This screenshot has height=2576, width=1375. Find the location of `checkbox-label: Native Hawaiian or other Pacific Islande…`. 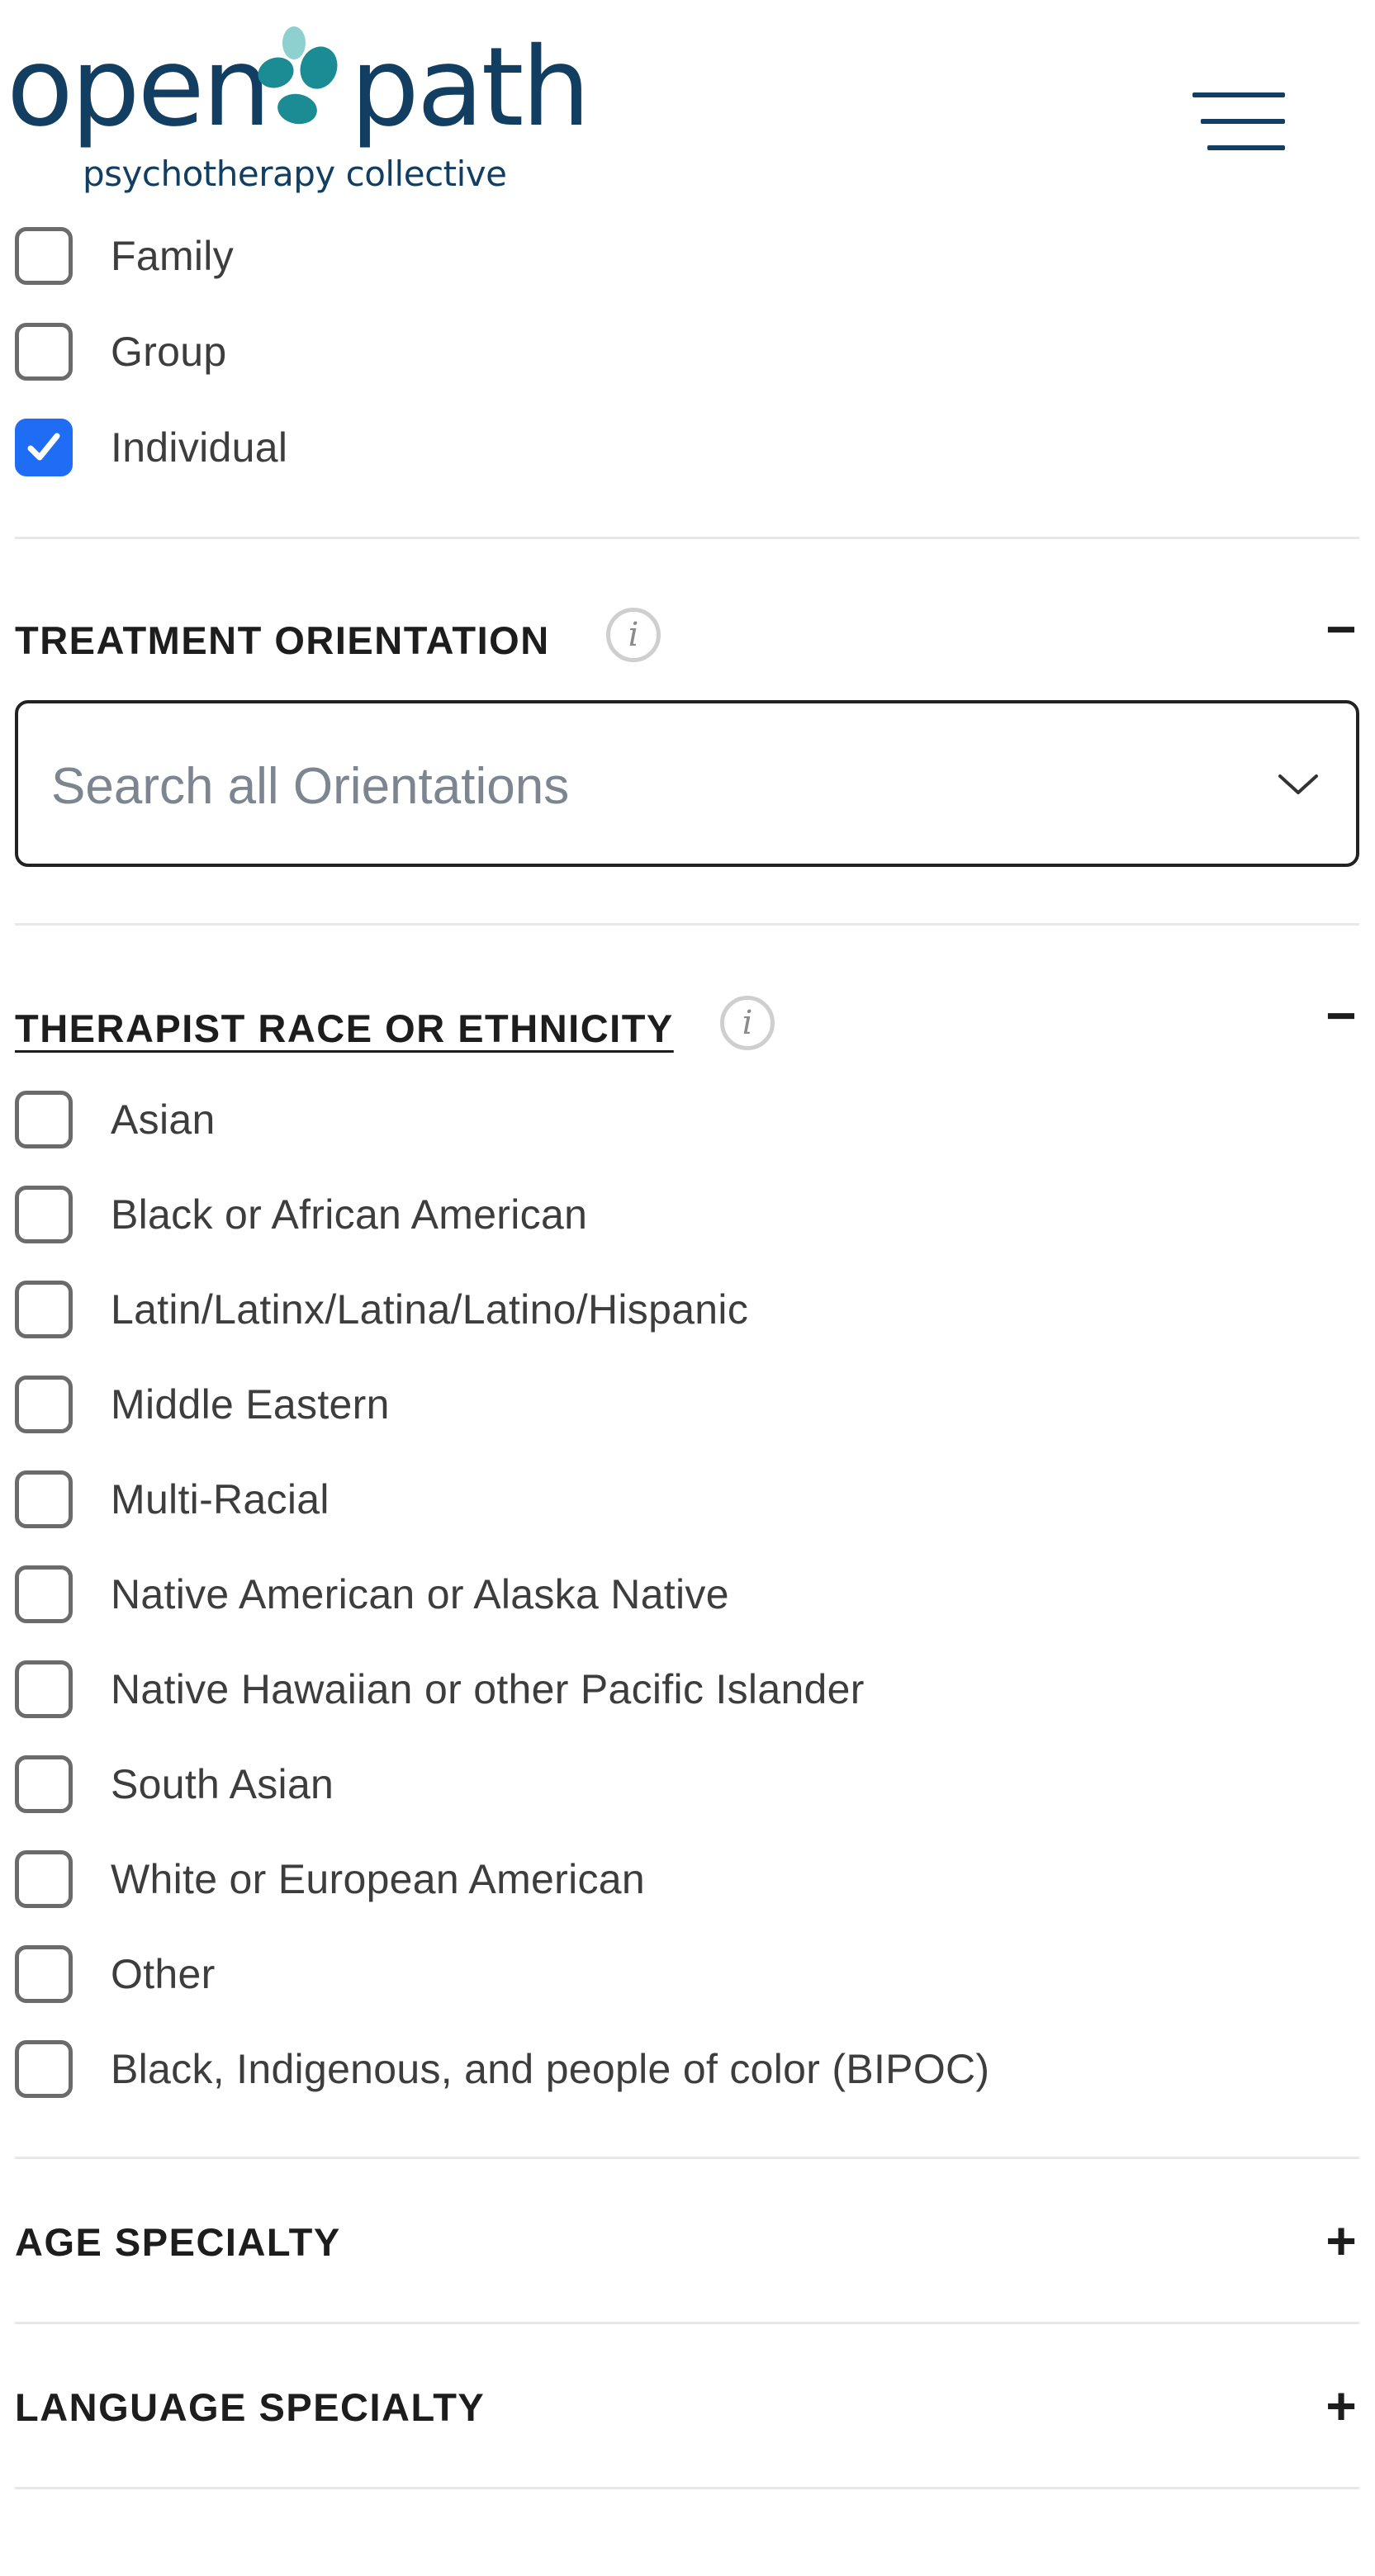

checkbox-label: Native Hawaiian or other Pacific Islande… is located at coordinates (488, 1689).